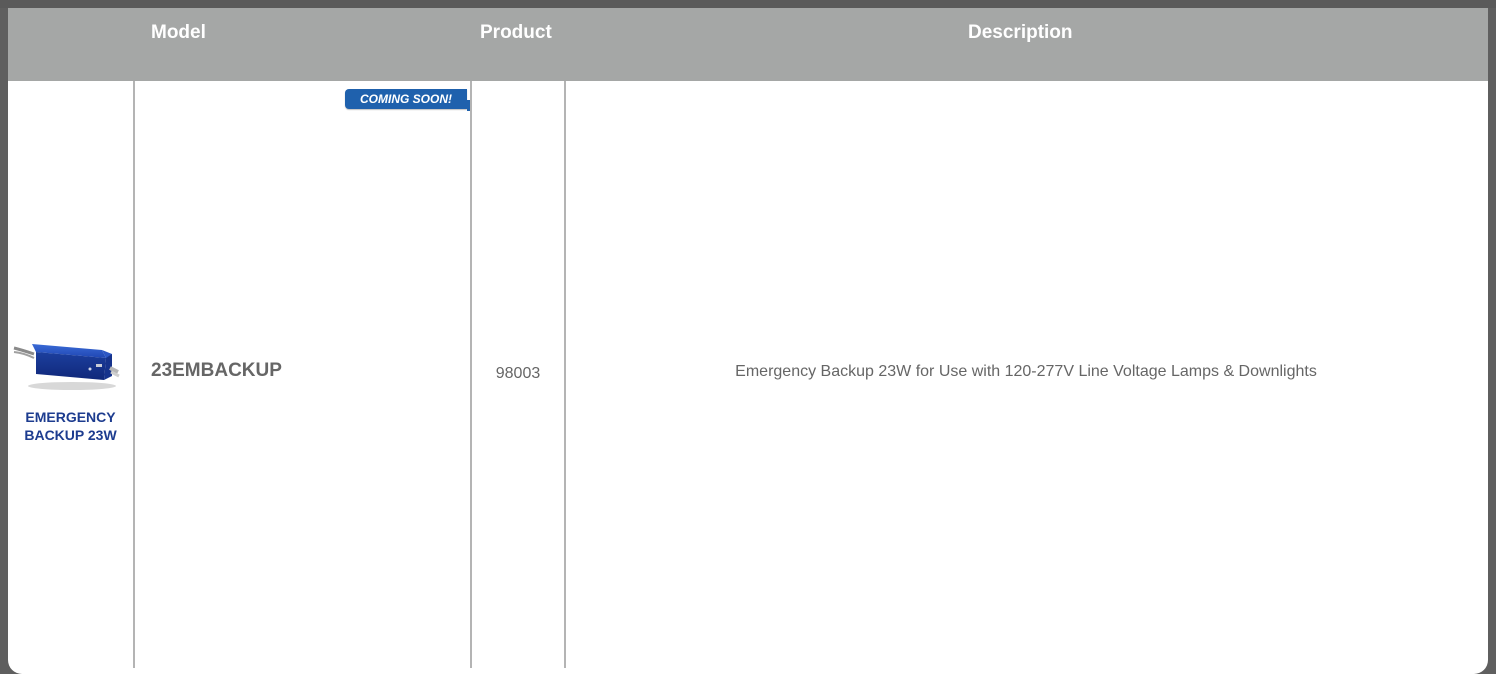 Image resolution: width=1496 pixels, height=674 pixels. Describe the element at coordinates (518, 373) in the screenshot. I see `product-cell: 98003` at that location.